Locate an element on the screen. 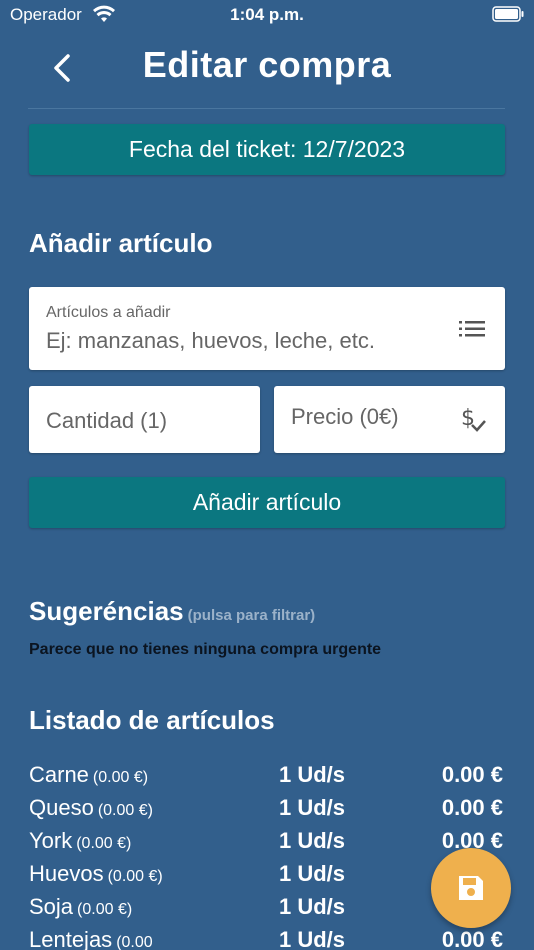 Image resolution: width=534 pixels, height=950 pixels. price-input: Precio (0€) $ is located at coordinates (389, 419).